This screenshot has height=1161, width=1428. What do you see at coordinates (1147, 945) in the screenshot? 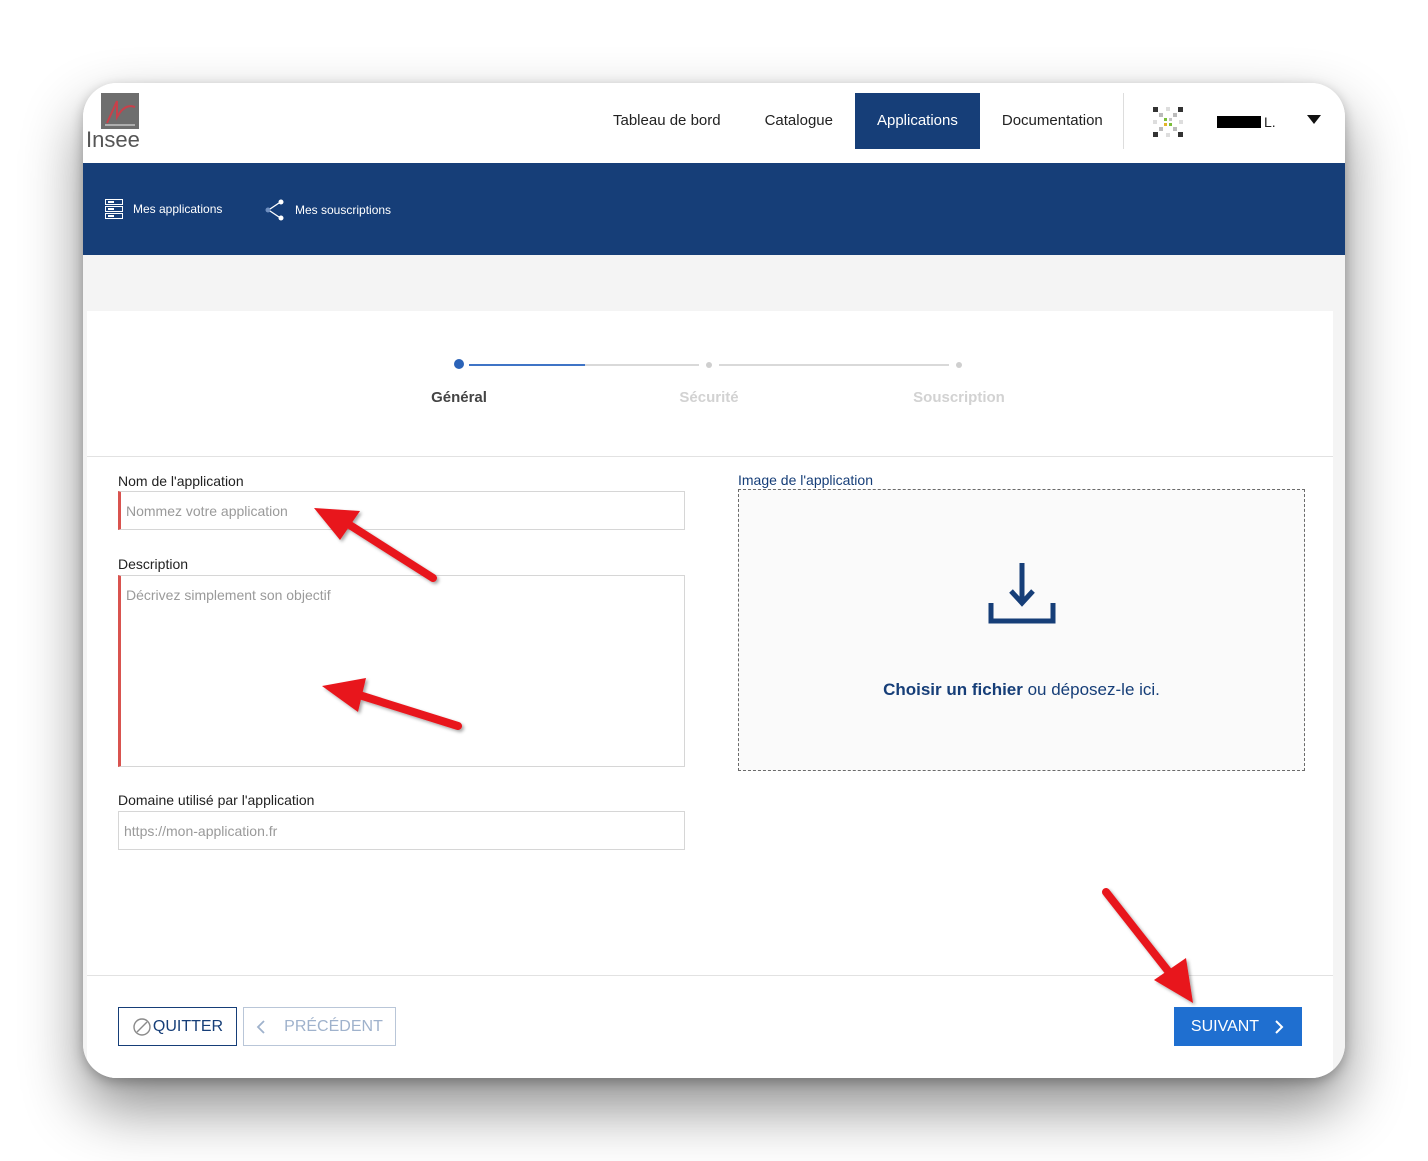
I see `arrow-to-next-button` at bounding box center [1147, 945].